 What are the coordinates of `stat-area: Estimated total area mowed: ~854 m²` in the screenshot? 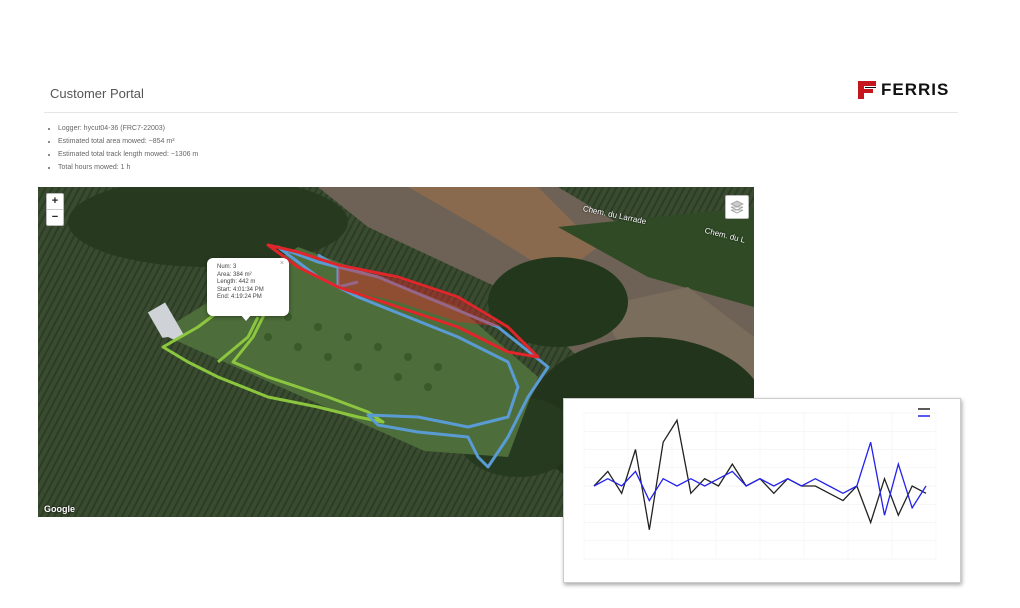 It's located at (128, 141).